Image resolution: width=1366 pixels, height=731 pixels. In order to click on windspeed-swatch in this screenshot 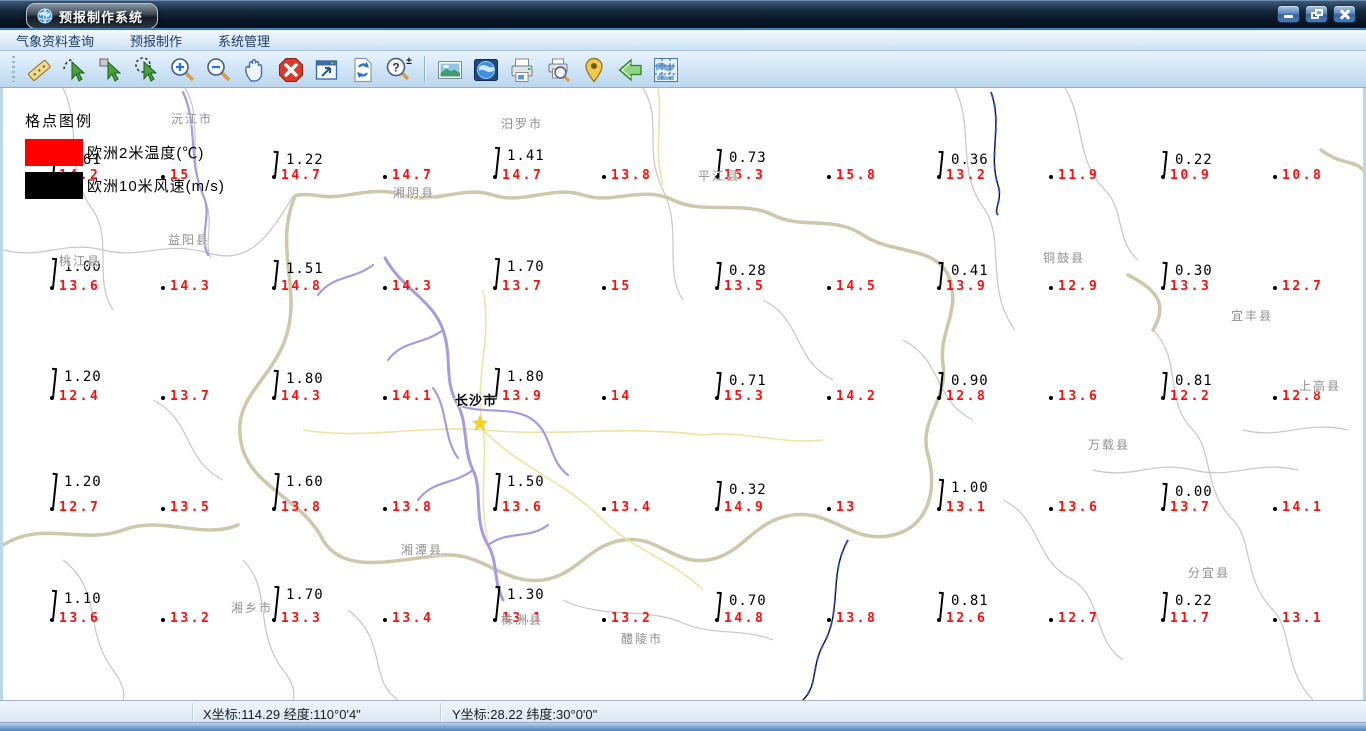, I will do `click(54, 185)`.